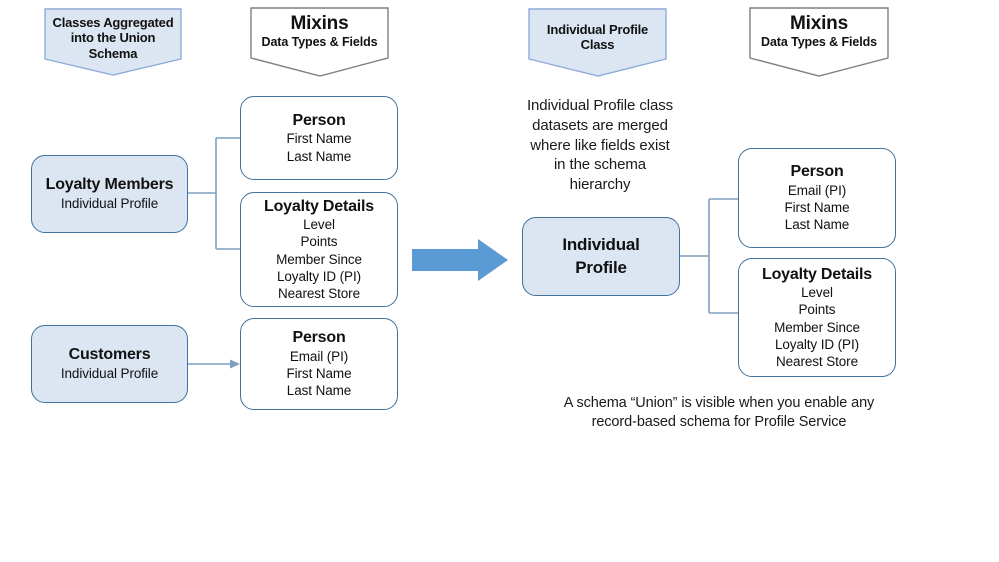 The image size is (999, 562). I want to click on merged-loyalty-details-field-2: Member Since, so click(817, 327).